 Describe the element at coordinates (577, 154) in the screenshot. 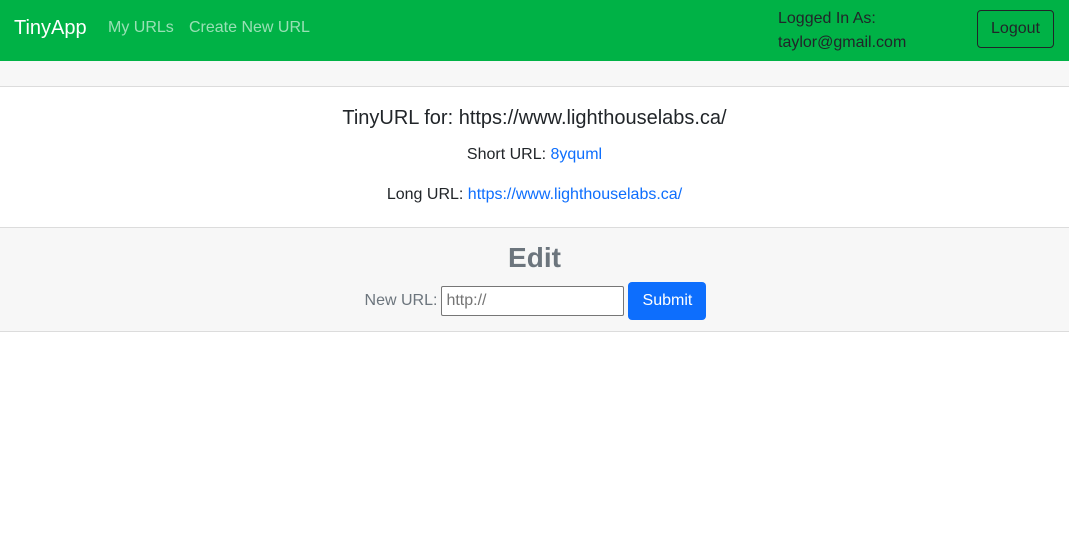

I see `short-url-link: 8yquml` at that location.